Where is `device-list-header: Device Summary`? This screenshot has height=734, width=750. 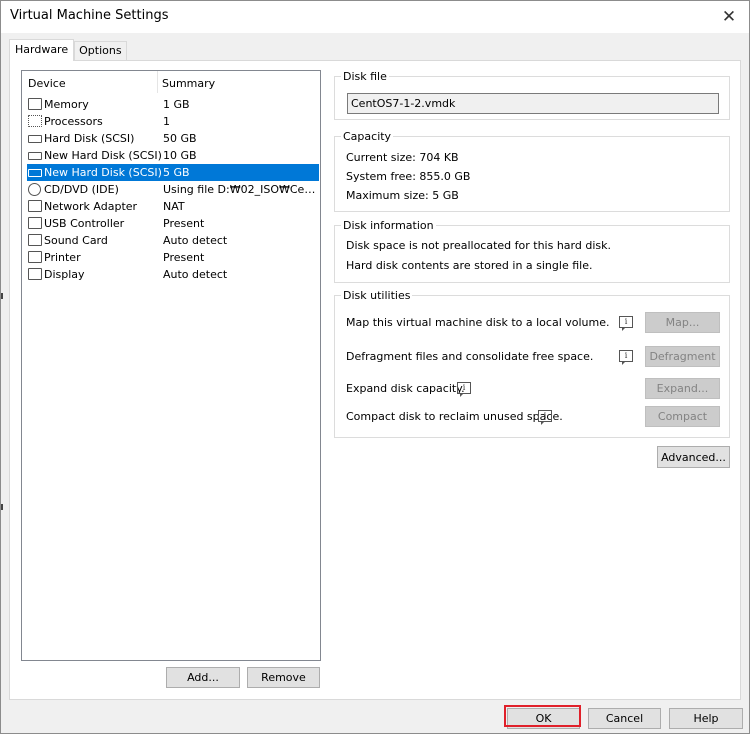
device-list-header: Device Summary is located at coordinates (171, 83).